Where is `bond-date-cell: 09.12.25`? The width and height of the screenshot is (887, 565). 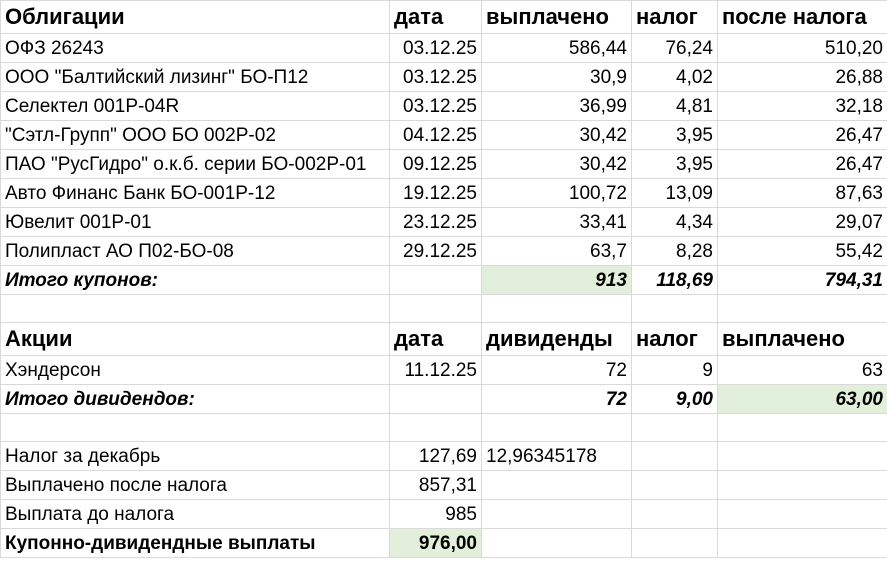 bond-date-cell: 09.12.25 is located at coordinates (435, 164).